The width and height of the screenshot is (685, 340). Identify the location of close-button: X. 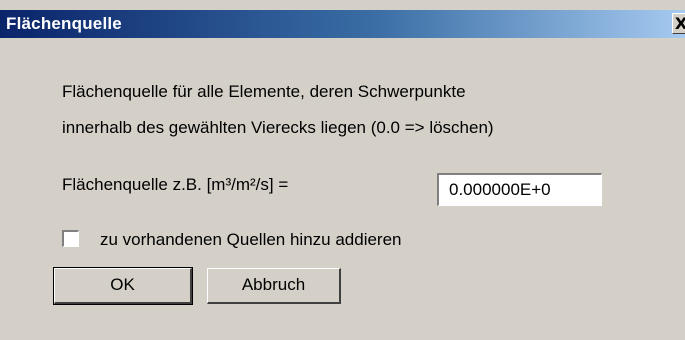
(678, 23).